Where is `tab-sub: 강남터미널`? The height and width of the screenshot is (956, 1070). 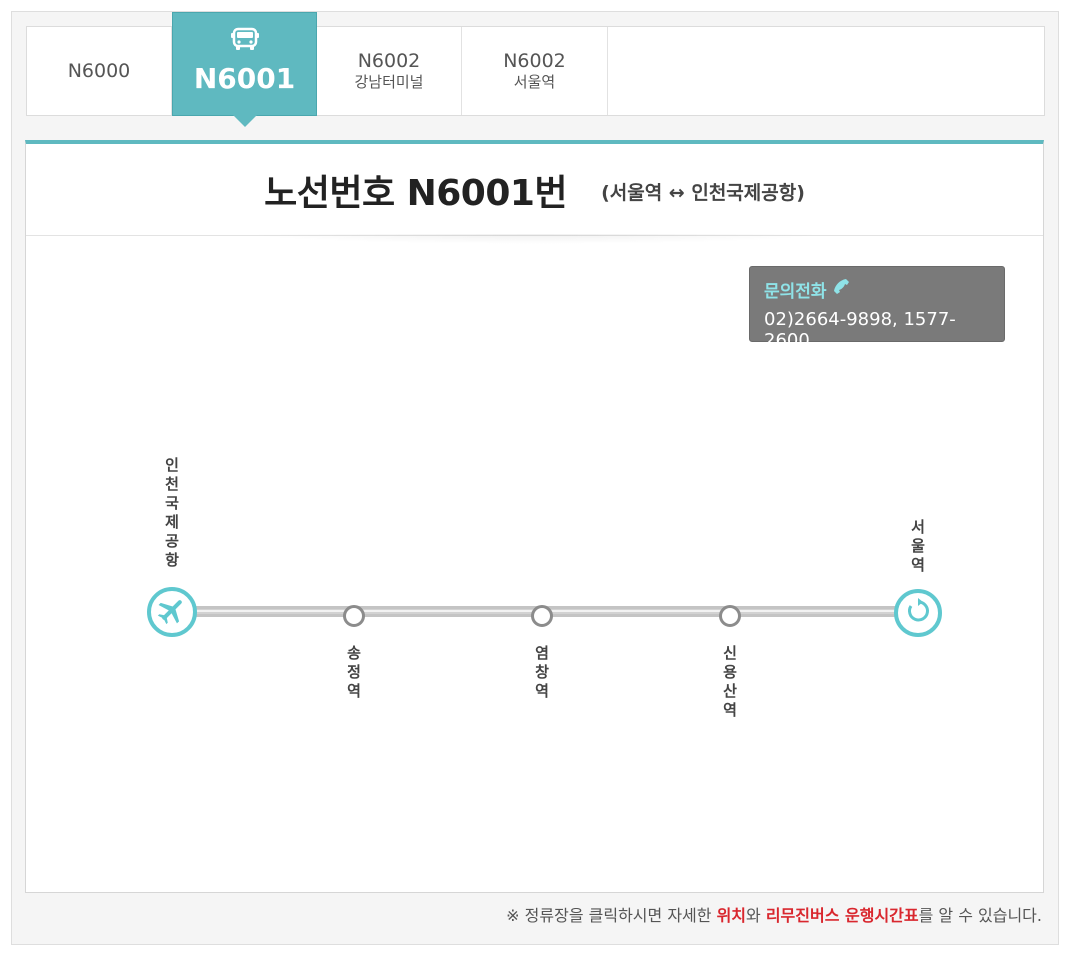 tab-sub: 강남터미널 is located at coordinates (389, 82).